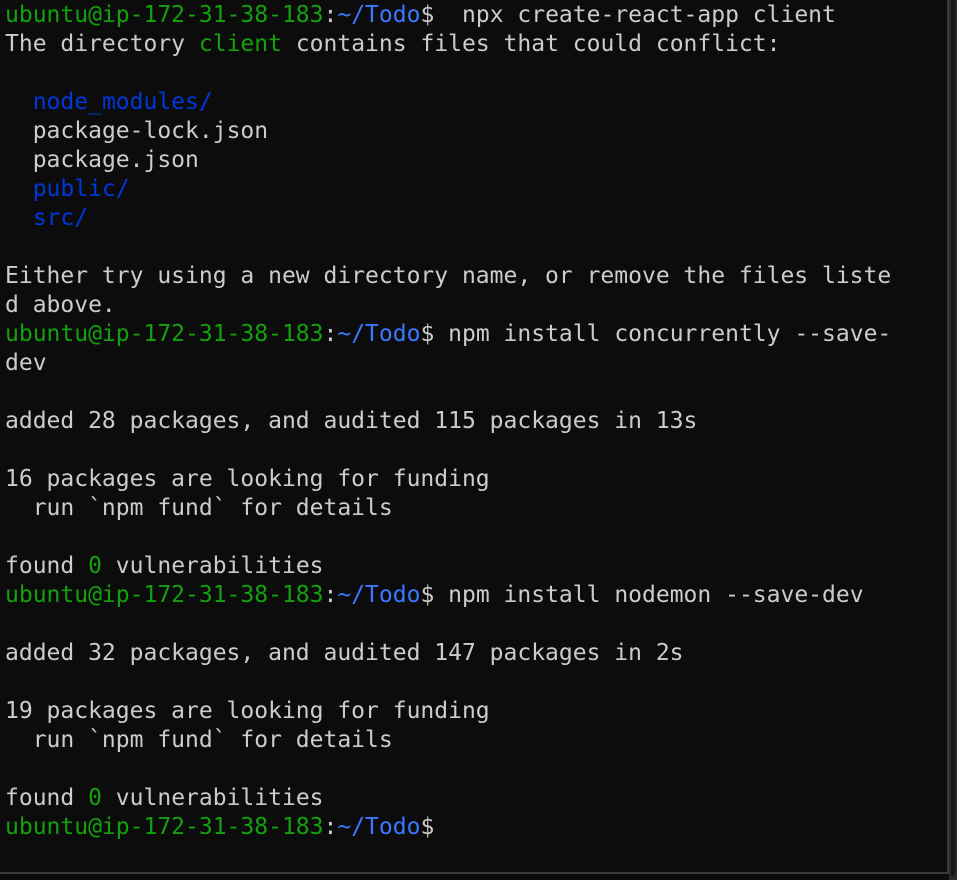 The width and height of the screenshot is (957, 880). I want to click on output-line: d above., so click(60, 305).